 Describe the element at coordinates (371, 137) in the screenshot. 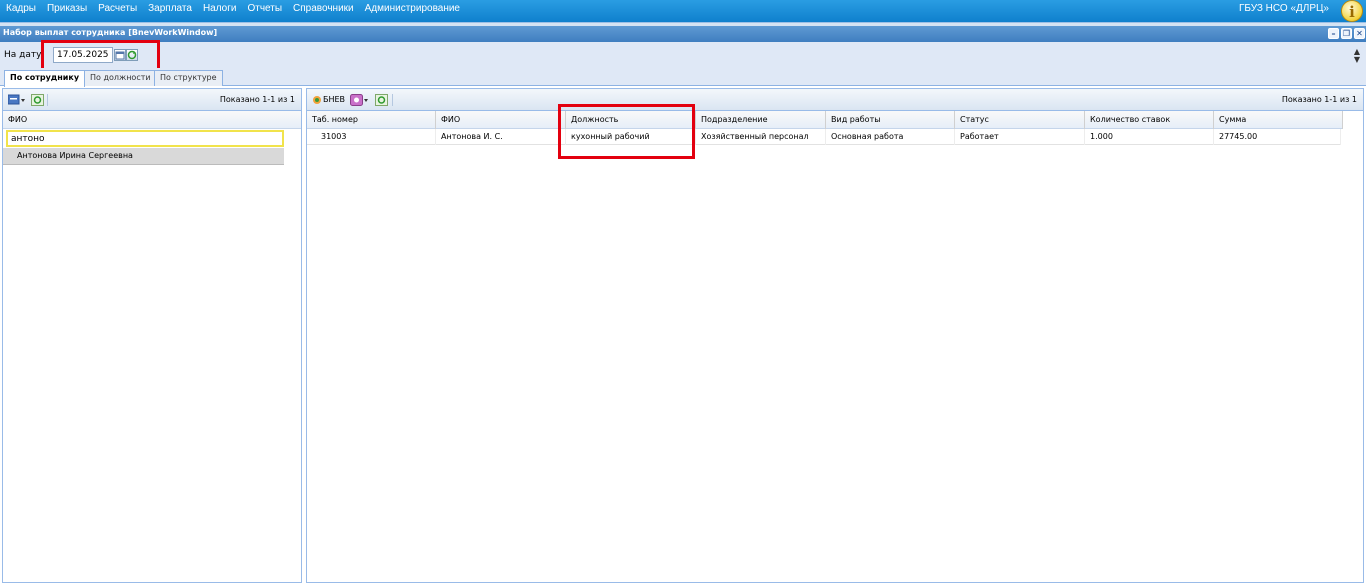

I see `cell-tab-number: 31003` at that location.